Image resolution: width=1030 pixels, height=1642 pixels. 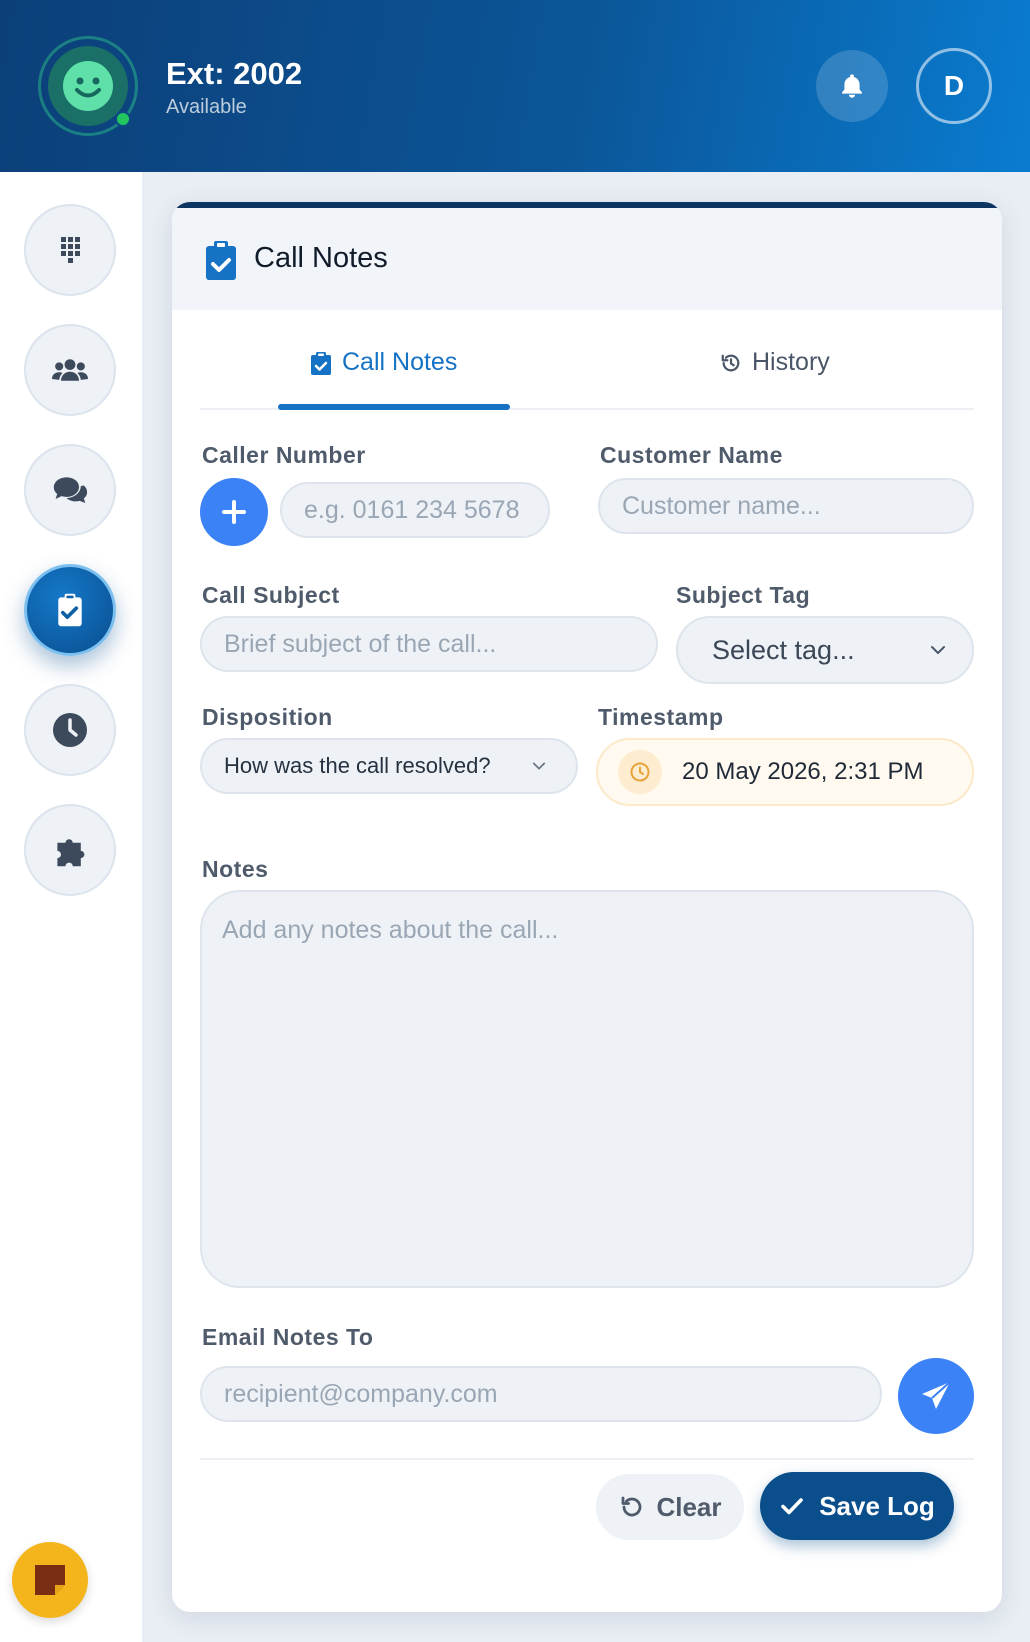 I want to click on actions-divider, so click(x=587, y=1459).